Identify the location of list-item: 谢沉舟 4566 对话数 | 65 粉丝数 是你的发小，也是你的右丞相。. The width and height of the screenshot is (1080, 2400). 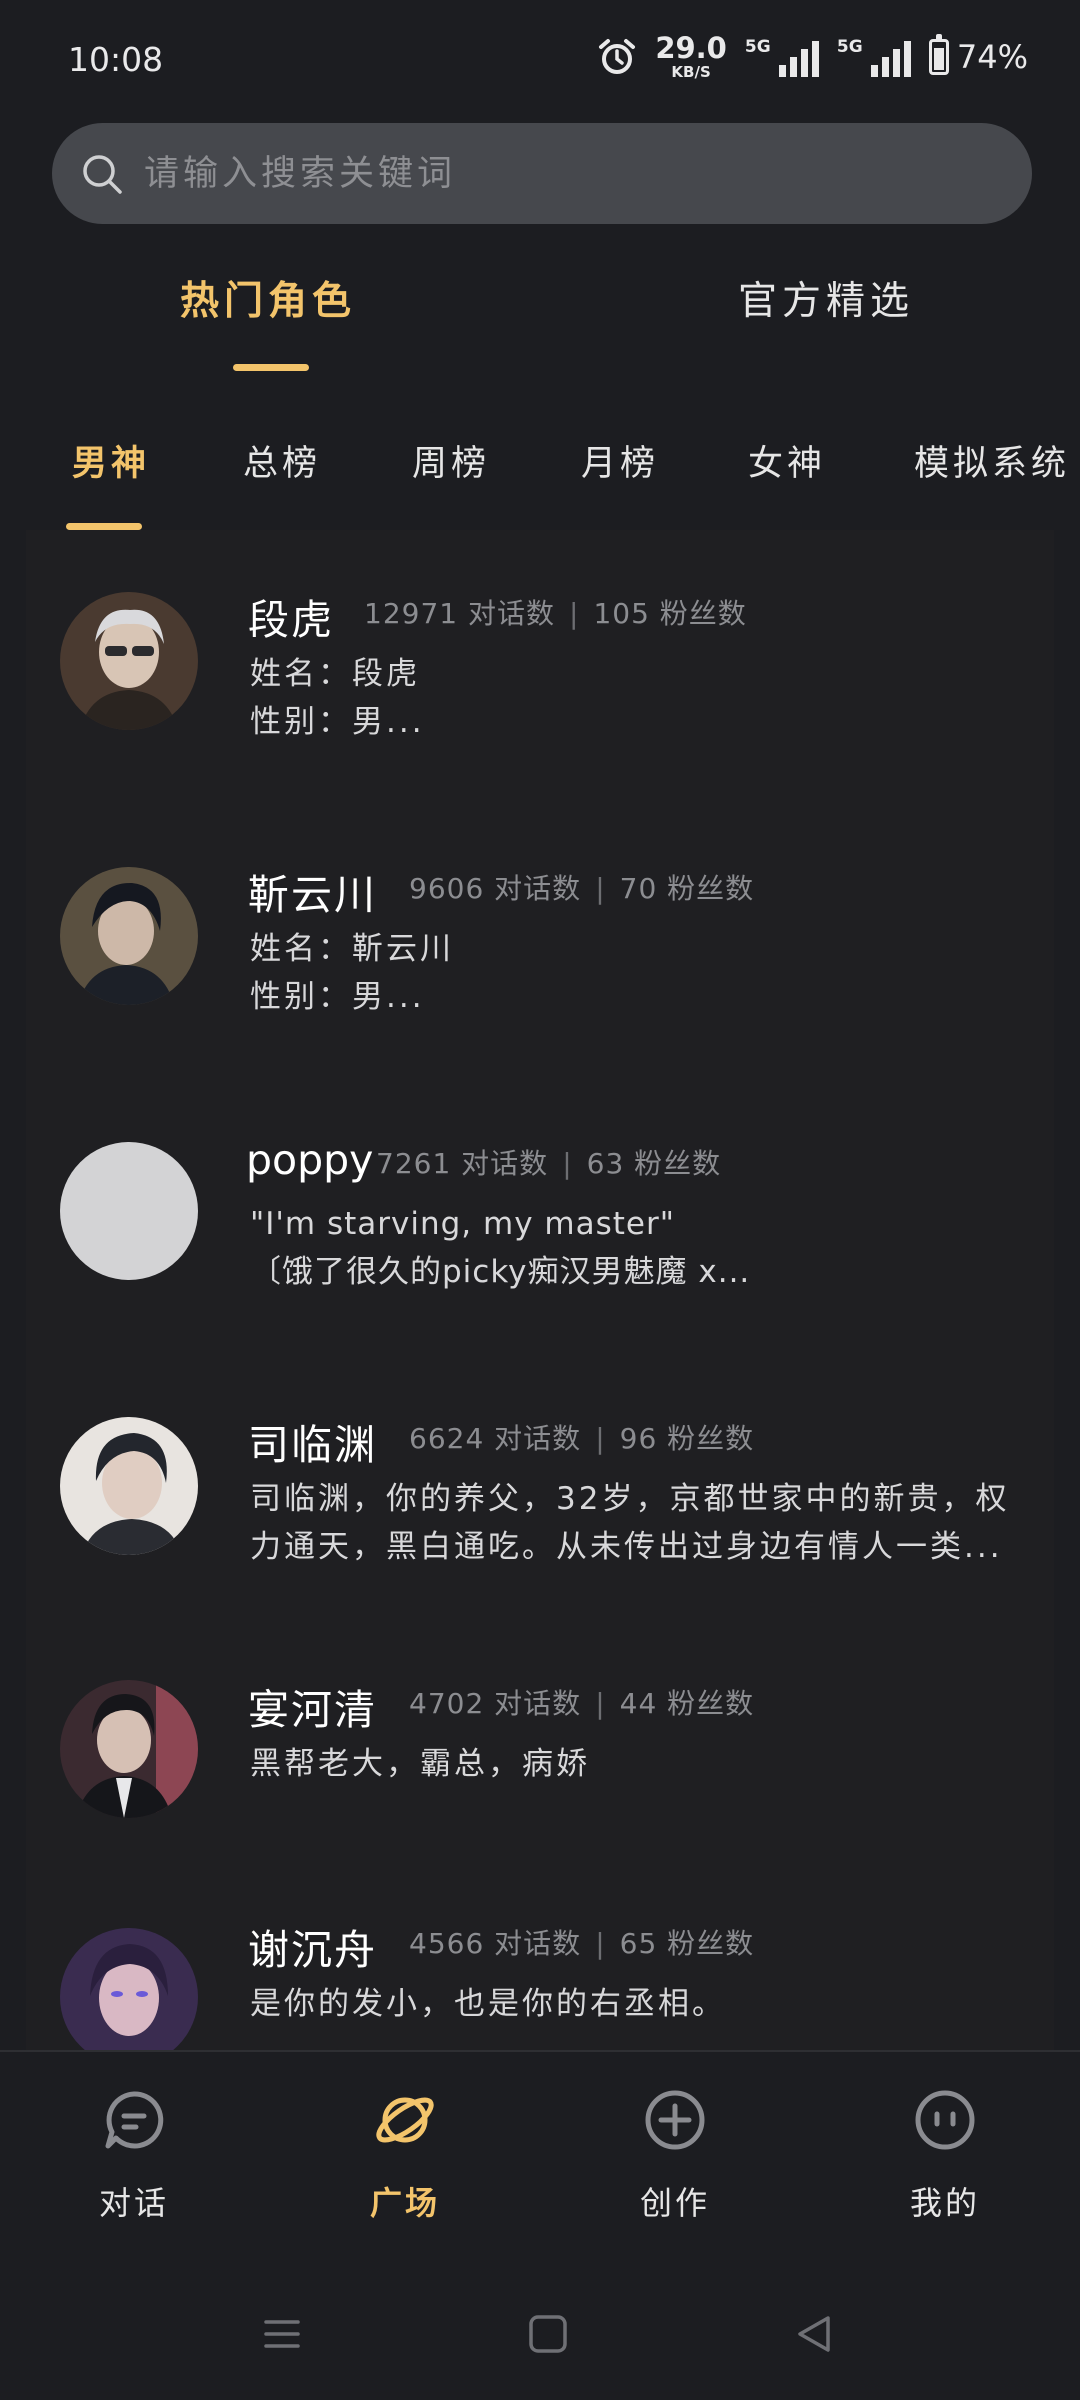
(540, 1960).